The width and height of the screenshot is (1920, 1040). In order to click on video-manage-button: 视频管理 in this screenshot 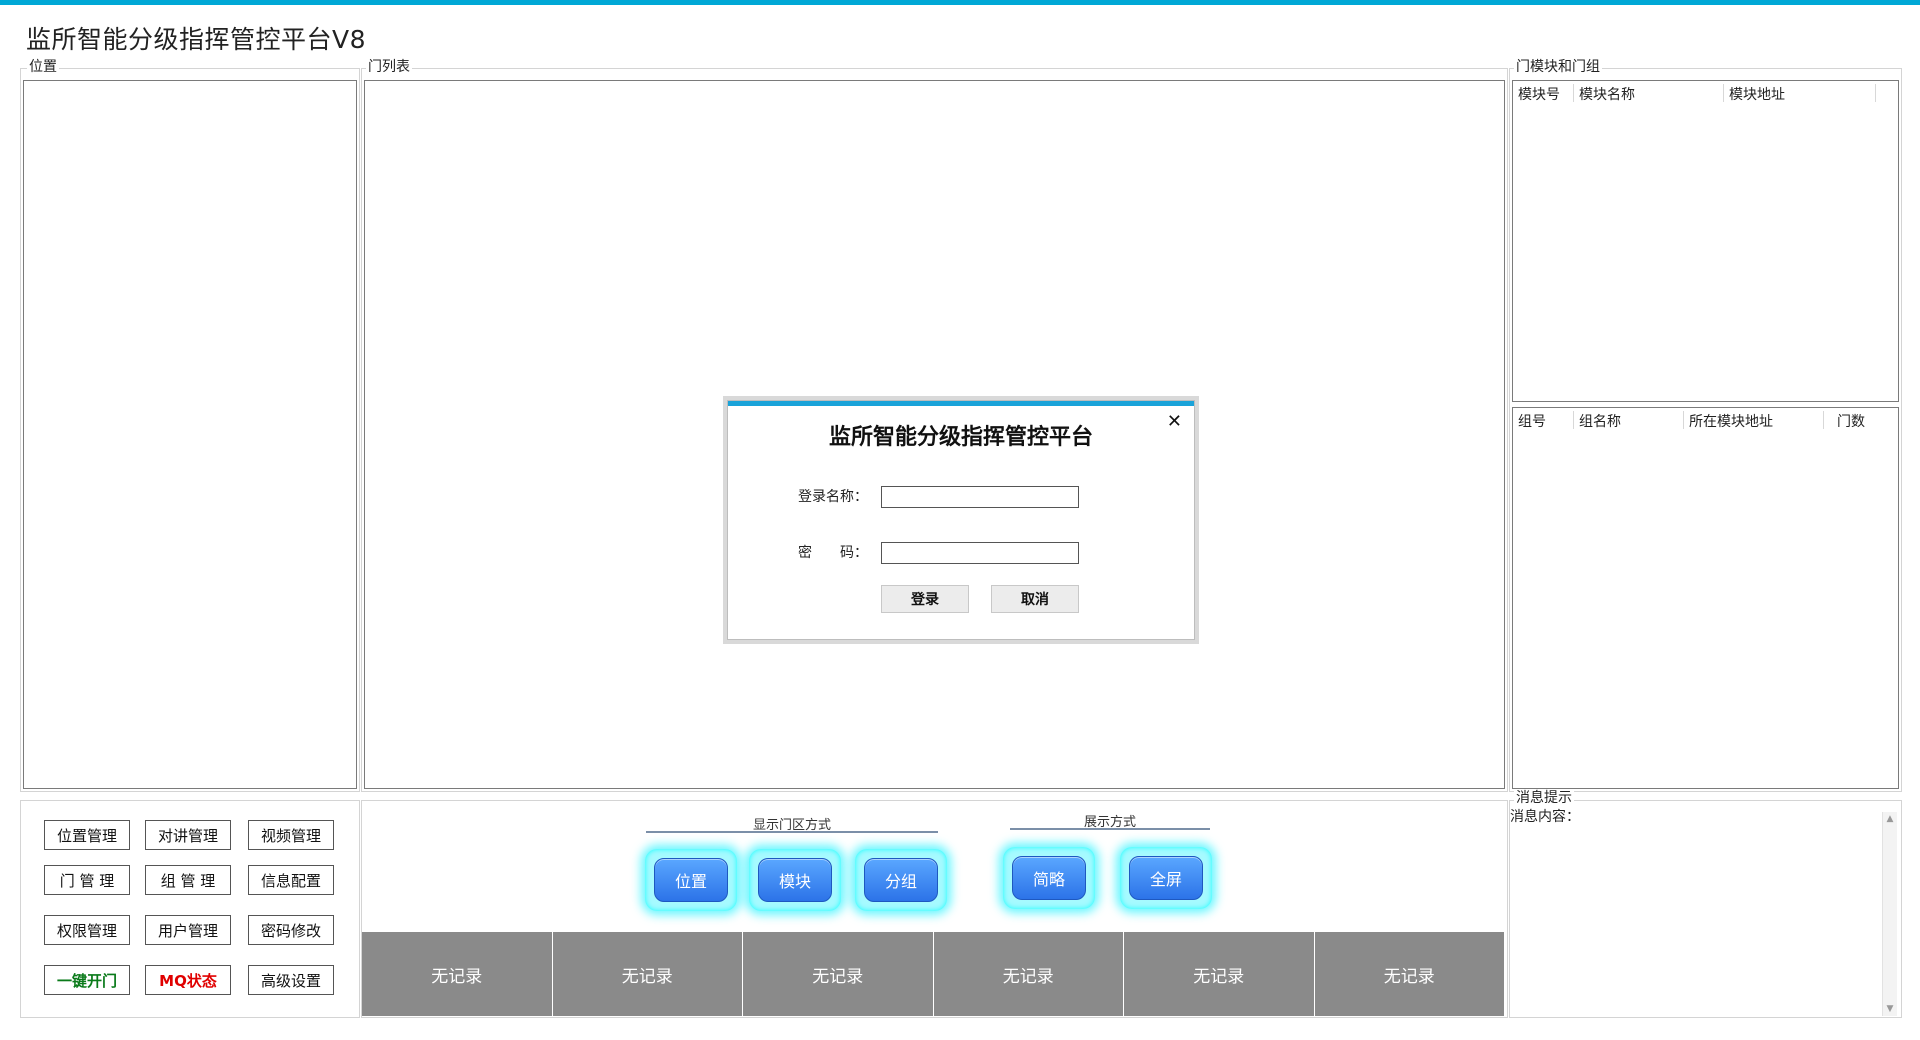, I will do `click(291, 835)`.